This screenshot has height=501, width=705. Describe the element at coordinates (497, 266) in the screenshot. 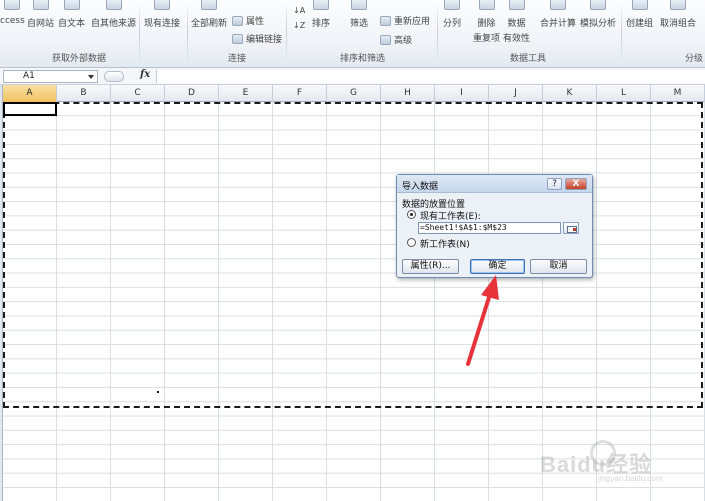

I see `ok-button: 确定` at that location.